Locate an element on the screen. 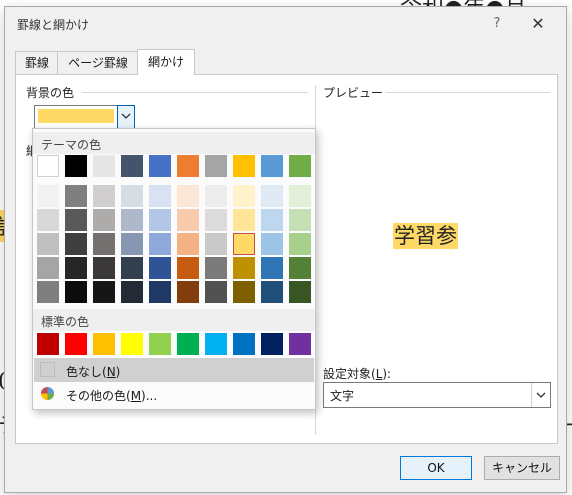 This screenshot has height=495, width=572. tab-borders: 罫線 is located at coordinates (37, 62).